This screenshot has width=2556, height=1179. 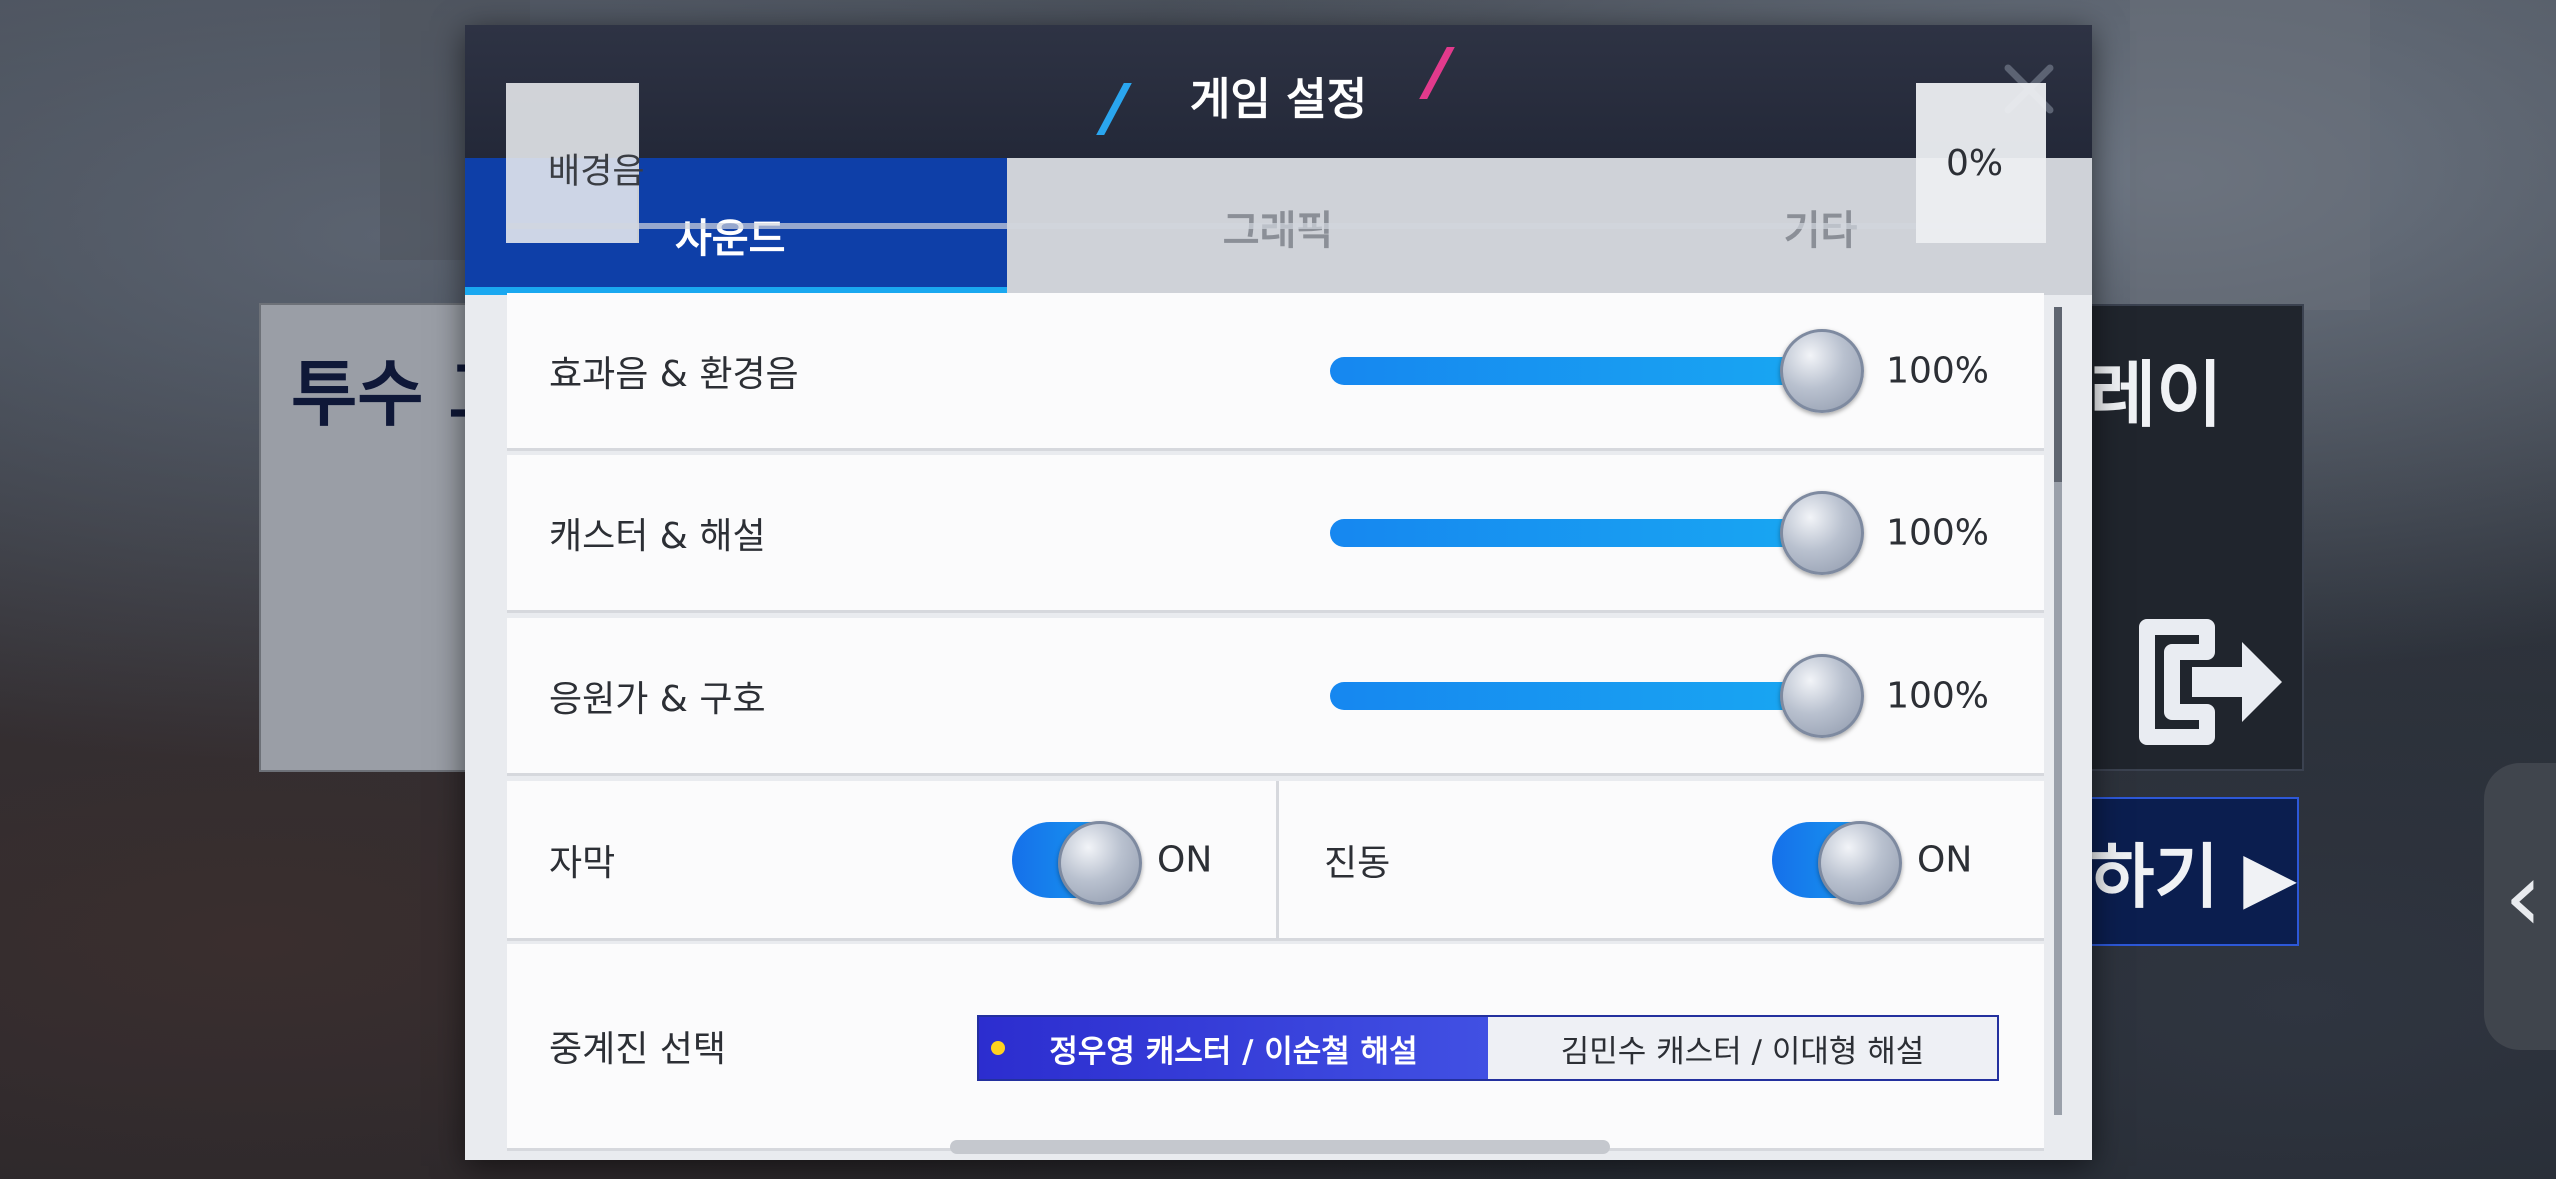 What do you see at coordinates (1663, 859) in the screenshot?
I see `vibration-toggle-group: 진동 ON` at bounding box center [1663, 859].